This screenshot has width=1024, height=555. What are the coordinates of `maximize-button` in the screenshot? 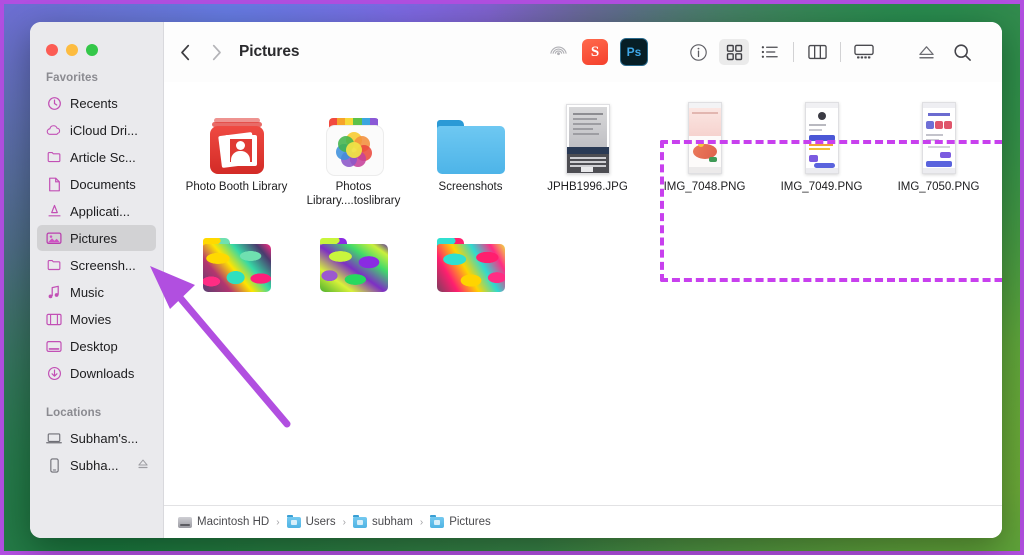 It's located at (92, 50).